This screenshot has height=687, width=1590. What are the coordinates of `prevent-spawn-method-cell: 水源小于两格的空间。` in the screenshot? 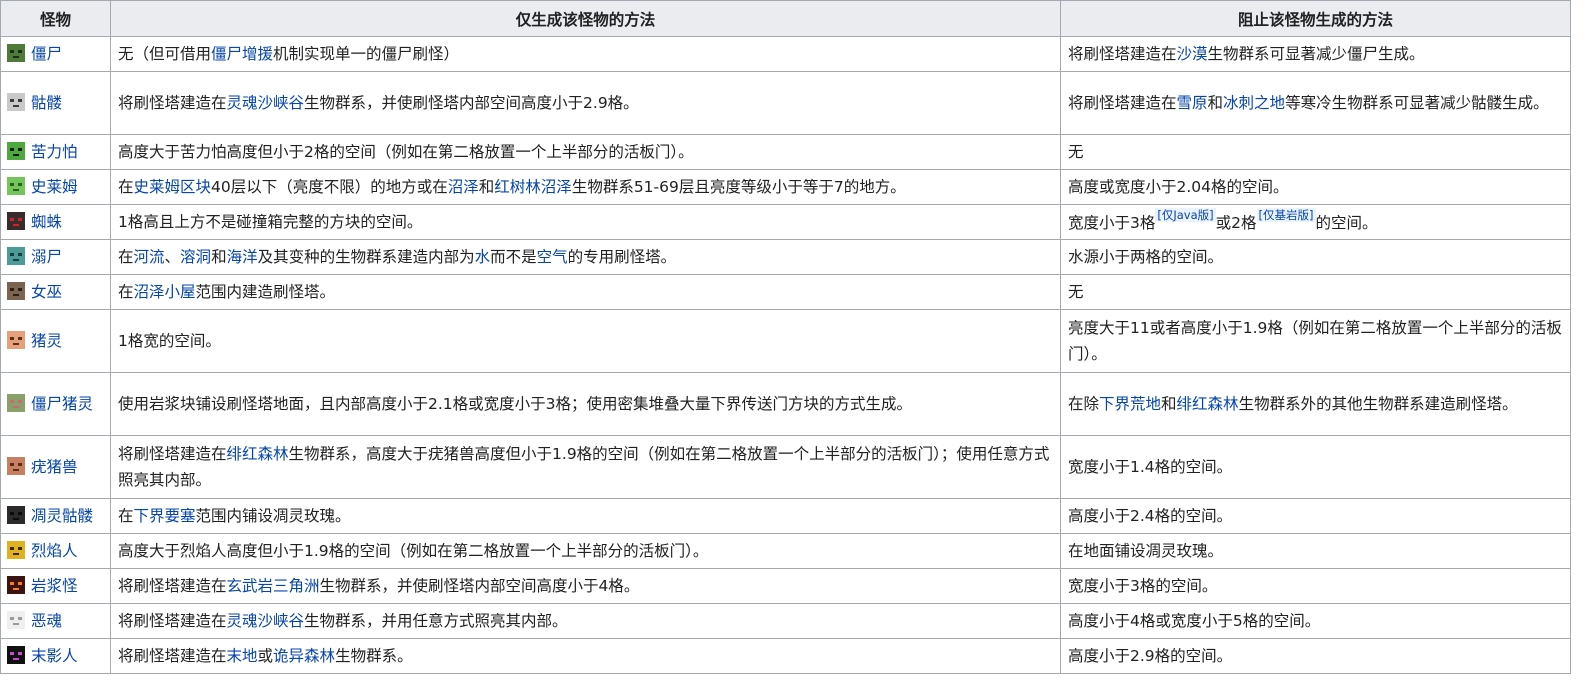 It's located at (1315, 257).